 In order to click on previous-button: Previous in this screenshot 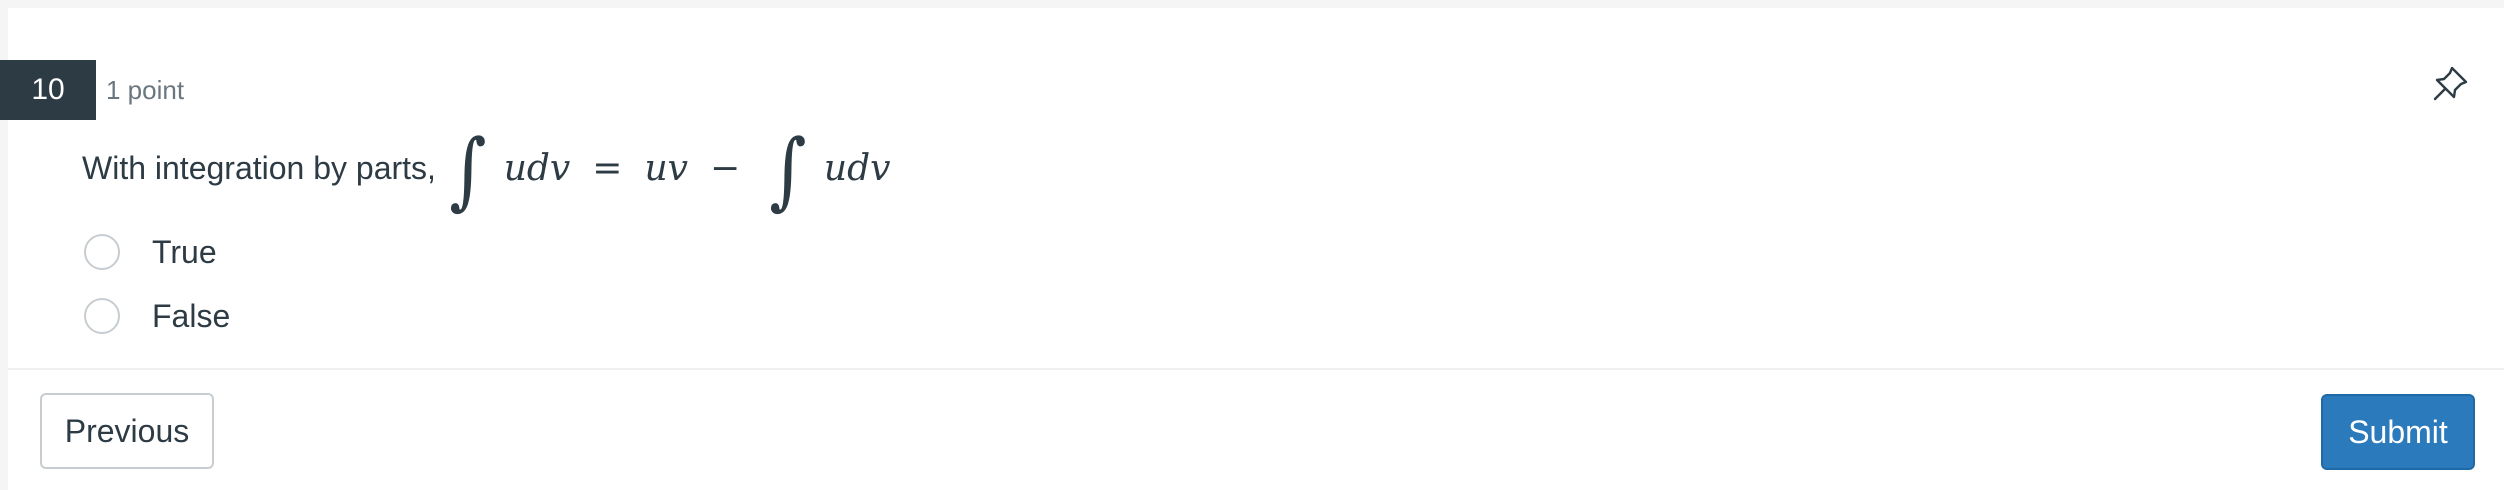, I will do `click(127, 431)`.